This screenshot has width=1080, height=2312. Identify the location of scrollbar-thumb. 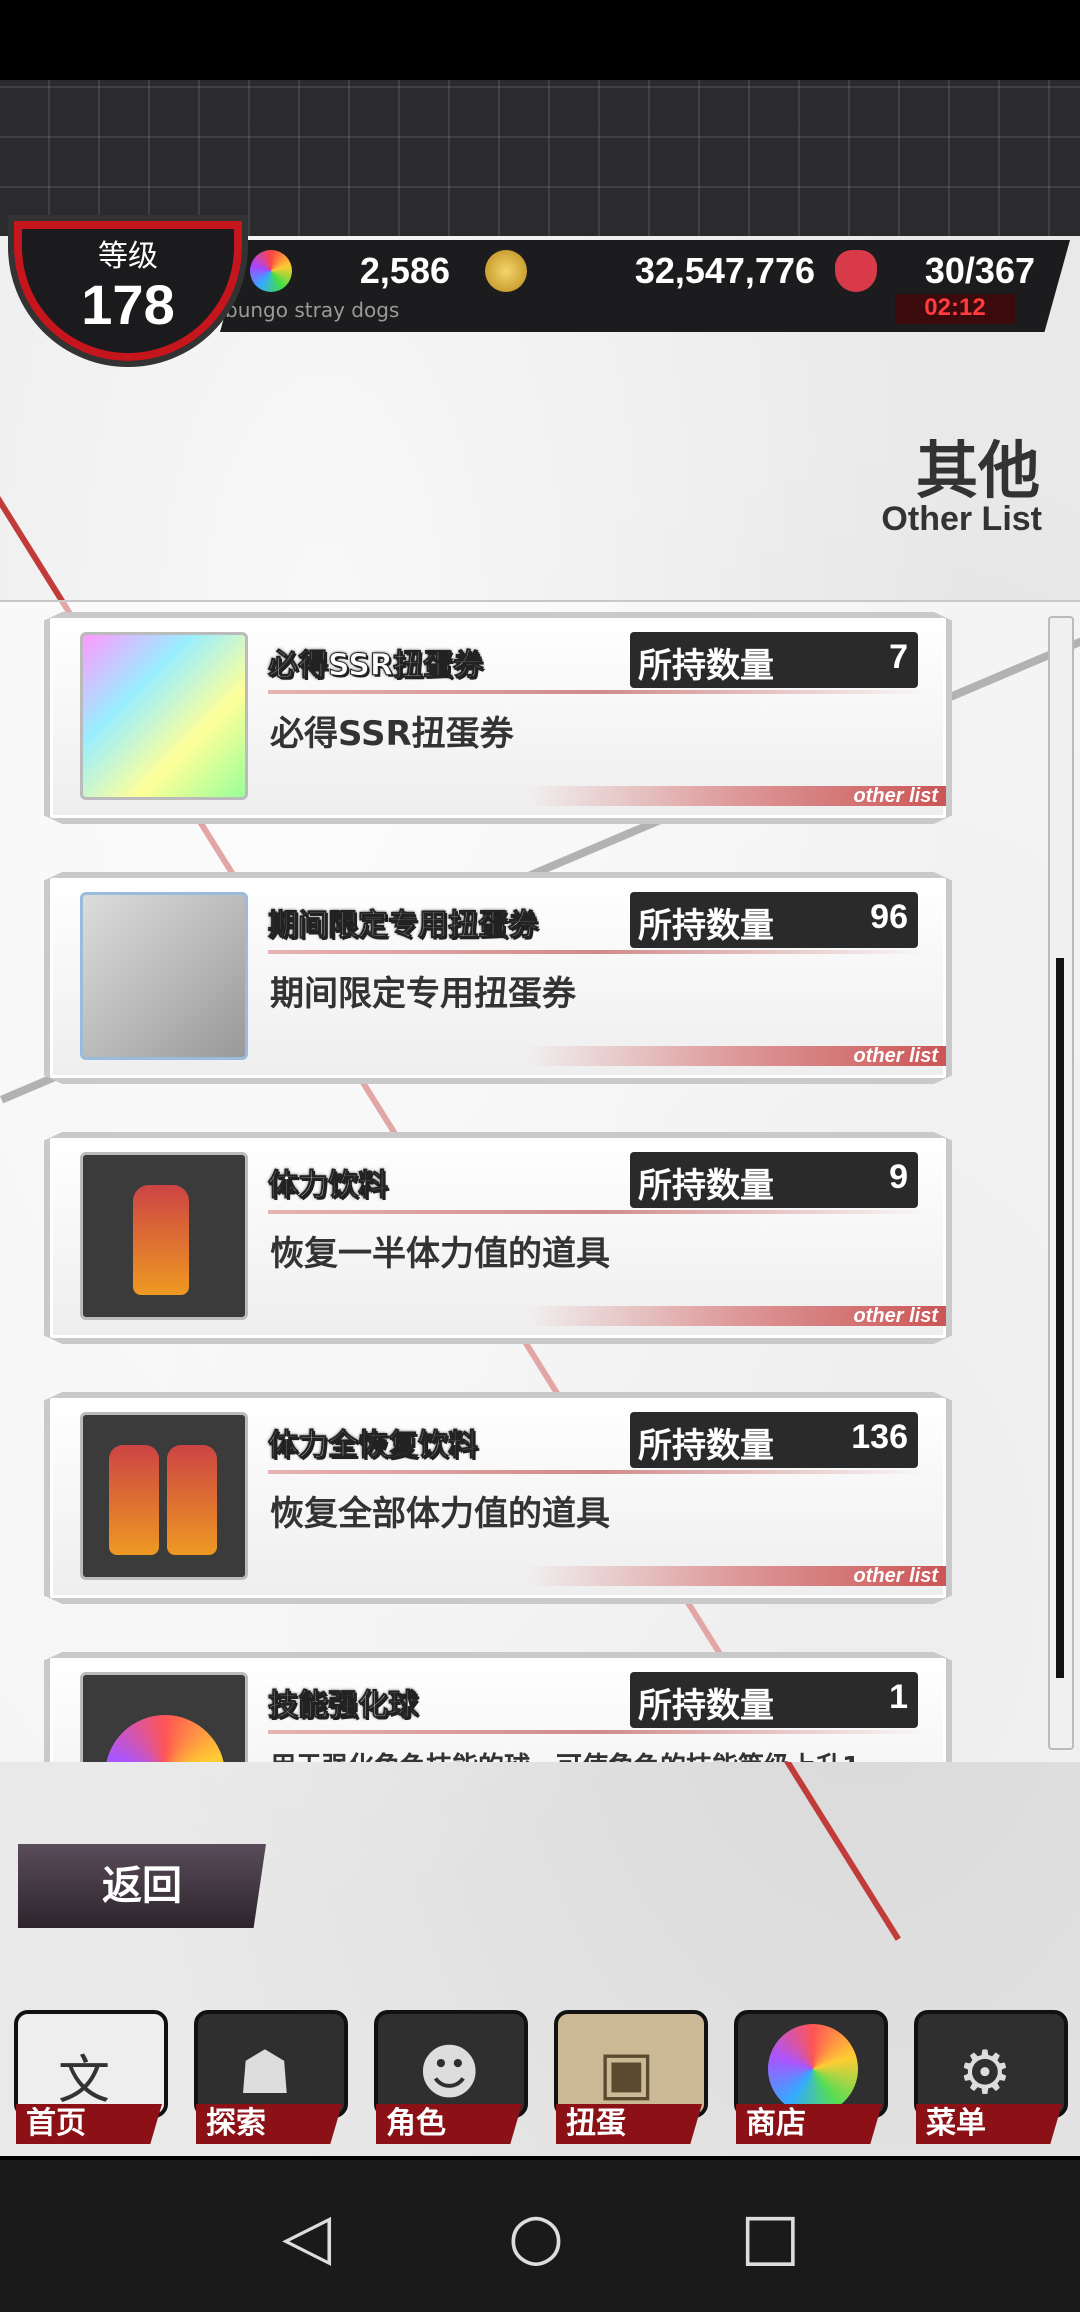
(1060, 1318).